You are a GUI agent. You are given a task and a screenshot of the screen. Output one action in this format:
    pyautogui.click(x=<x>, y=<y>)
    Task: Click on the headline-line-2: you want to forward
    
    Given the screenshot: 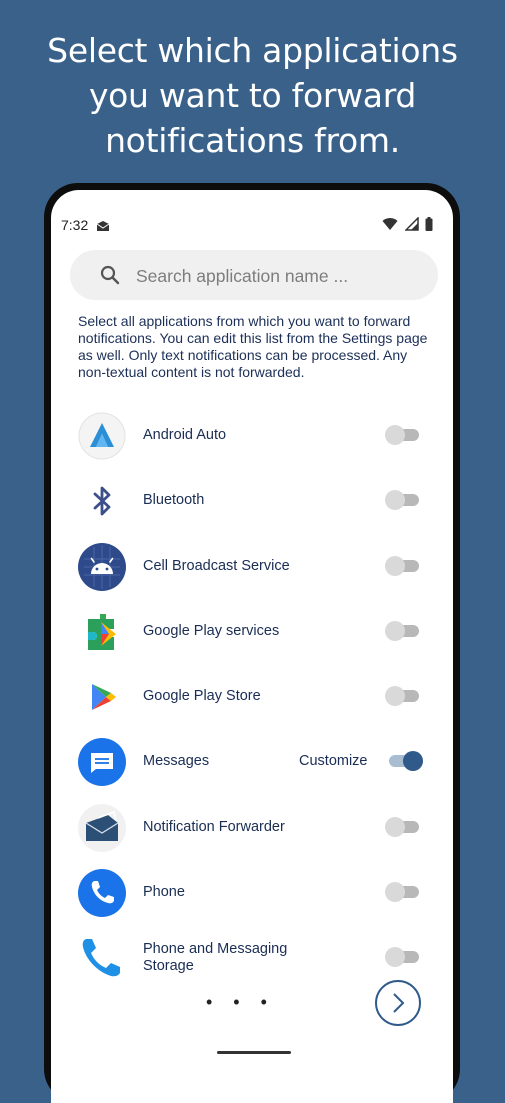 What is the action you would take?
    pyautogui.click(x=252, y=95)
    